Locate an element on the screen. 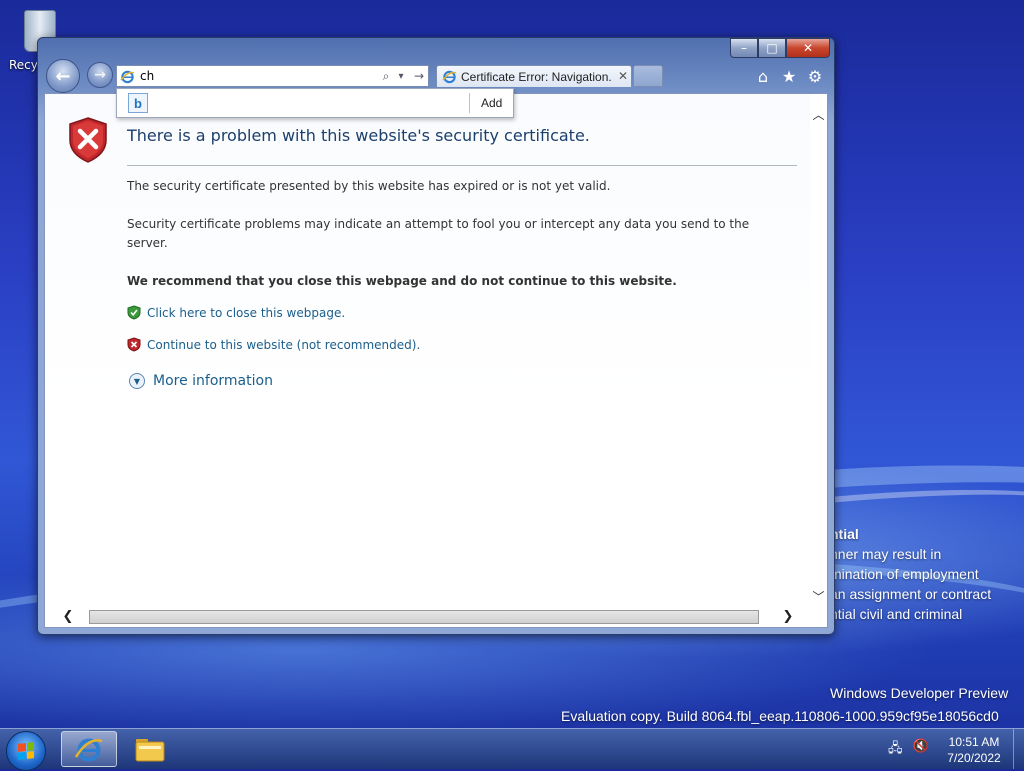  network-icon: 🖧 is located at coordinates (895, 750).